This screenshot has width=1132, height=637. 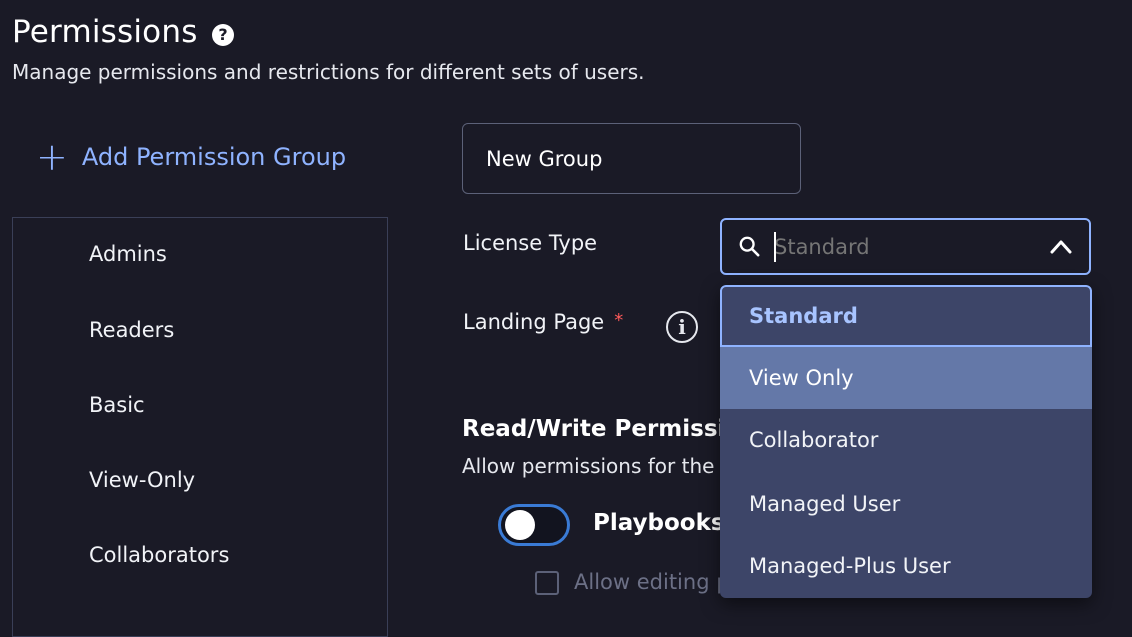 What do you see at coordinates (223, 35) in the screenshot?
I see `question-circle-icon: ?` at bounding box center [223, 35].